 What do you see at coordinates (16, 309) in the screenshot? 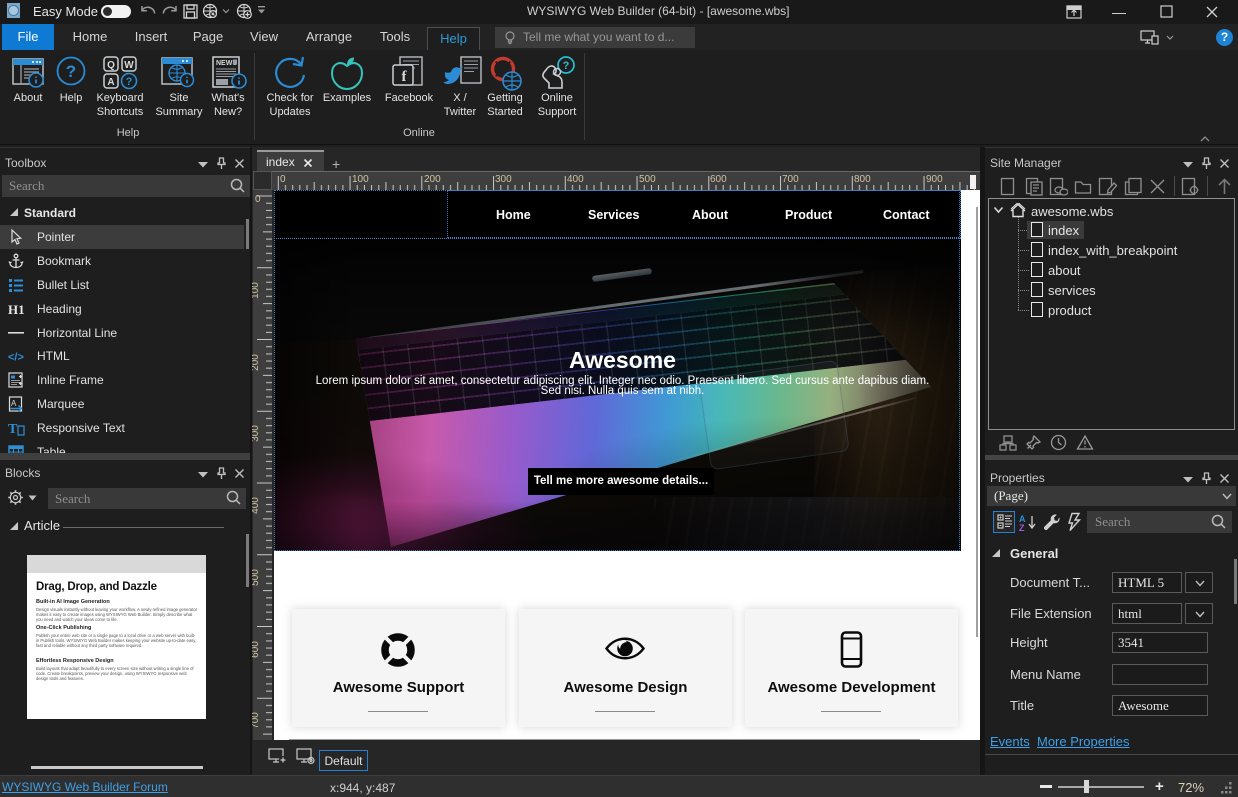
I see `svg-text: H1` at bounding box center [16, 309].